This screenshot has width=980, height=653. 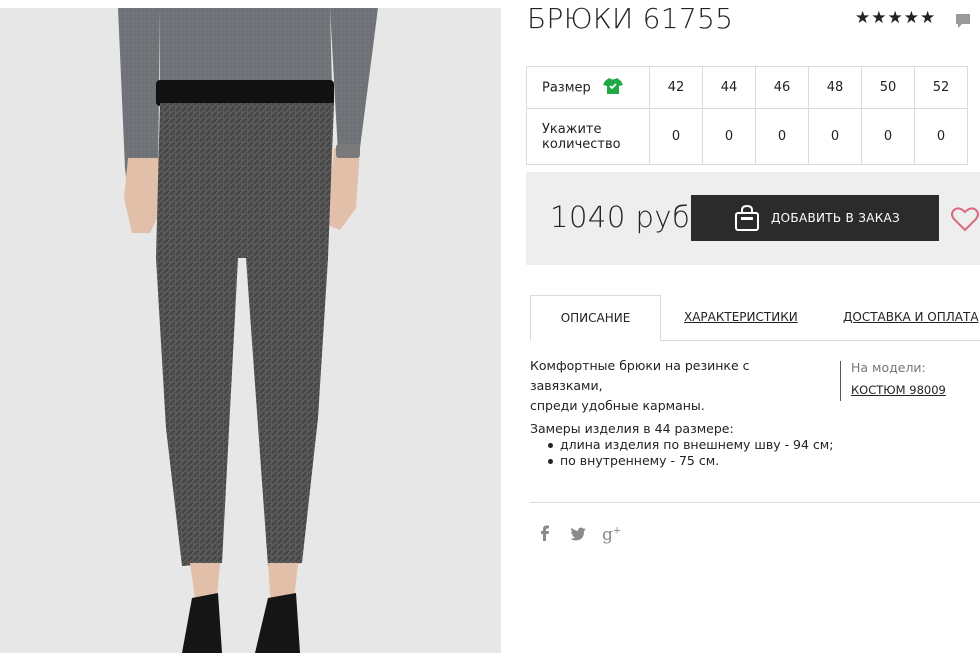 I want to click on rating-stars: ★ ★ ★ ★ ★, so click(x=895, y=18).